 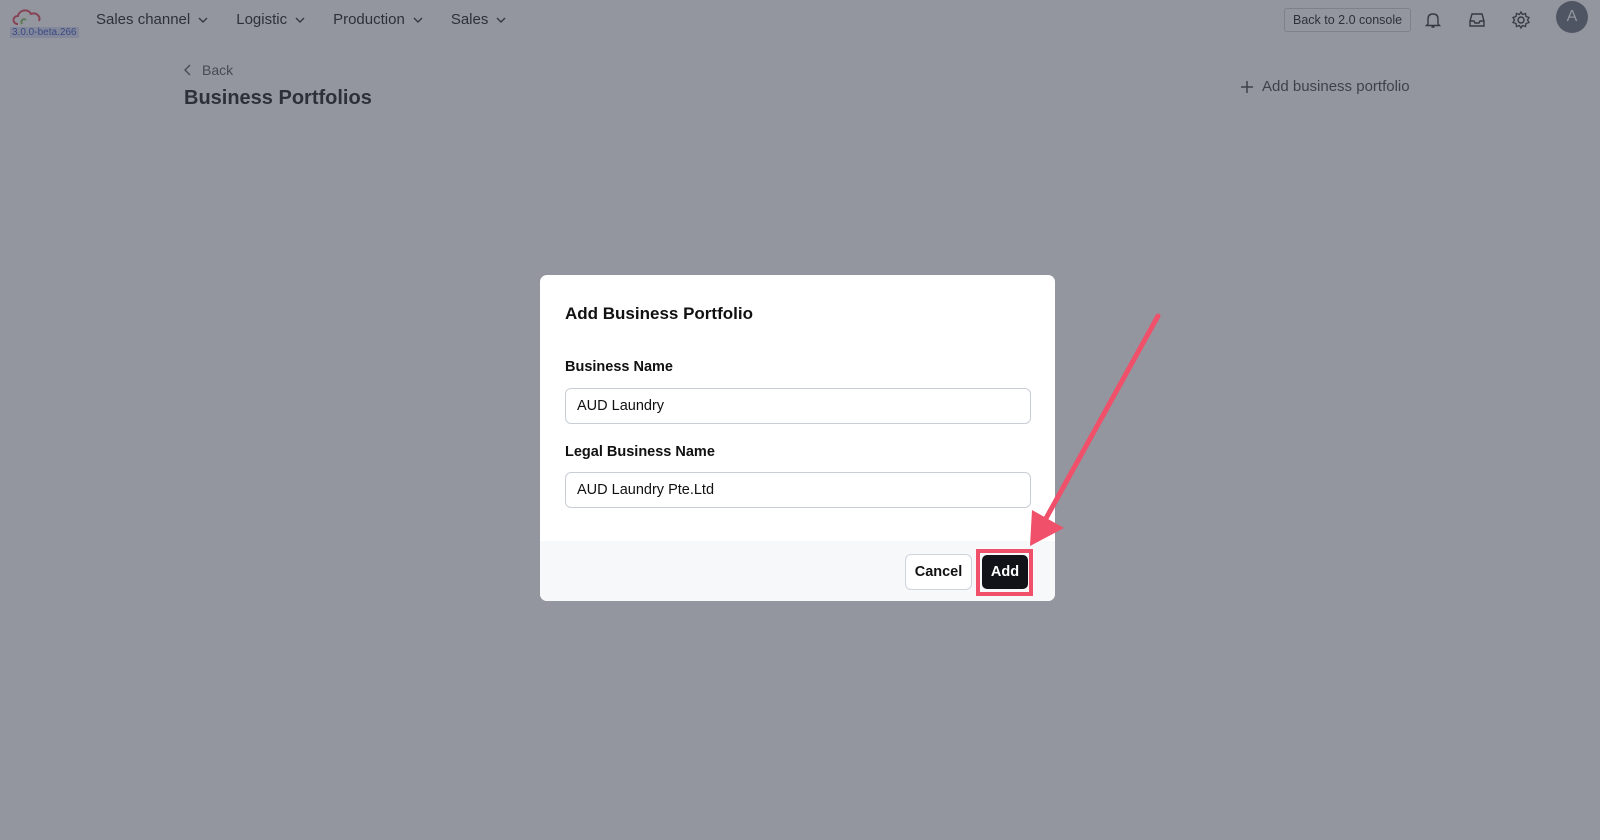 What do you see at coordinates (798, 490) in the screenshot?
I see `legal-business-name-input` at bounding box center [798, 490].